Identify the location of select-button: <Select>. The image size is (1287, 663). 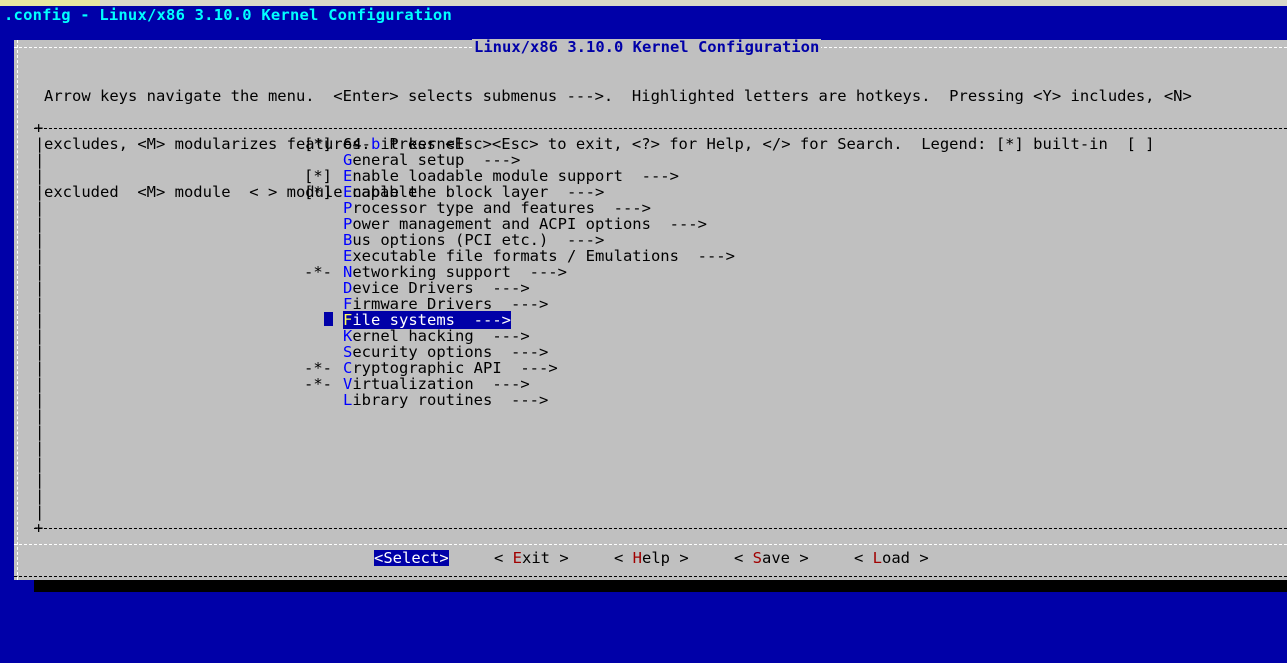
(411, 558).